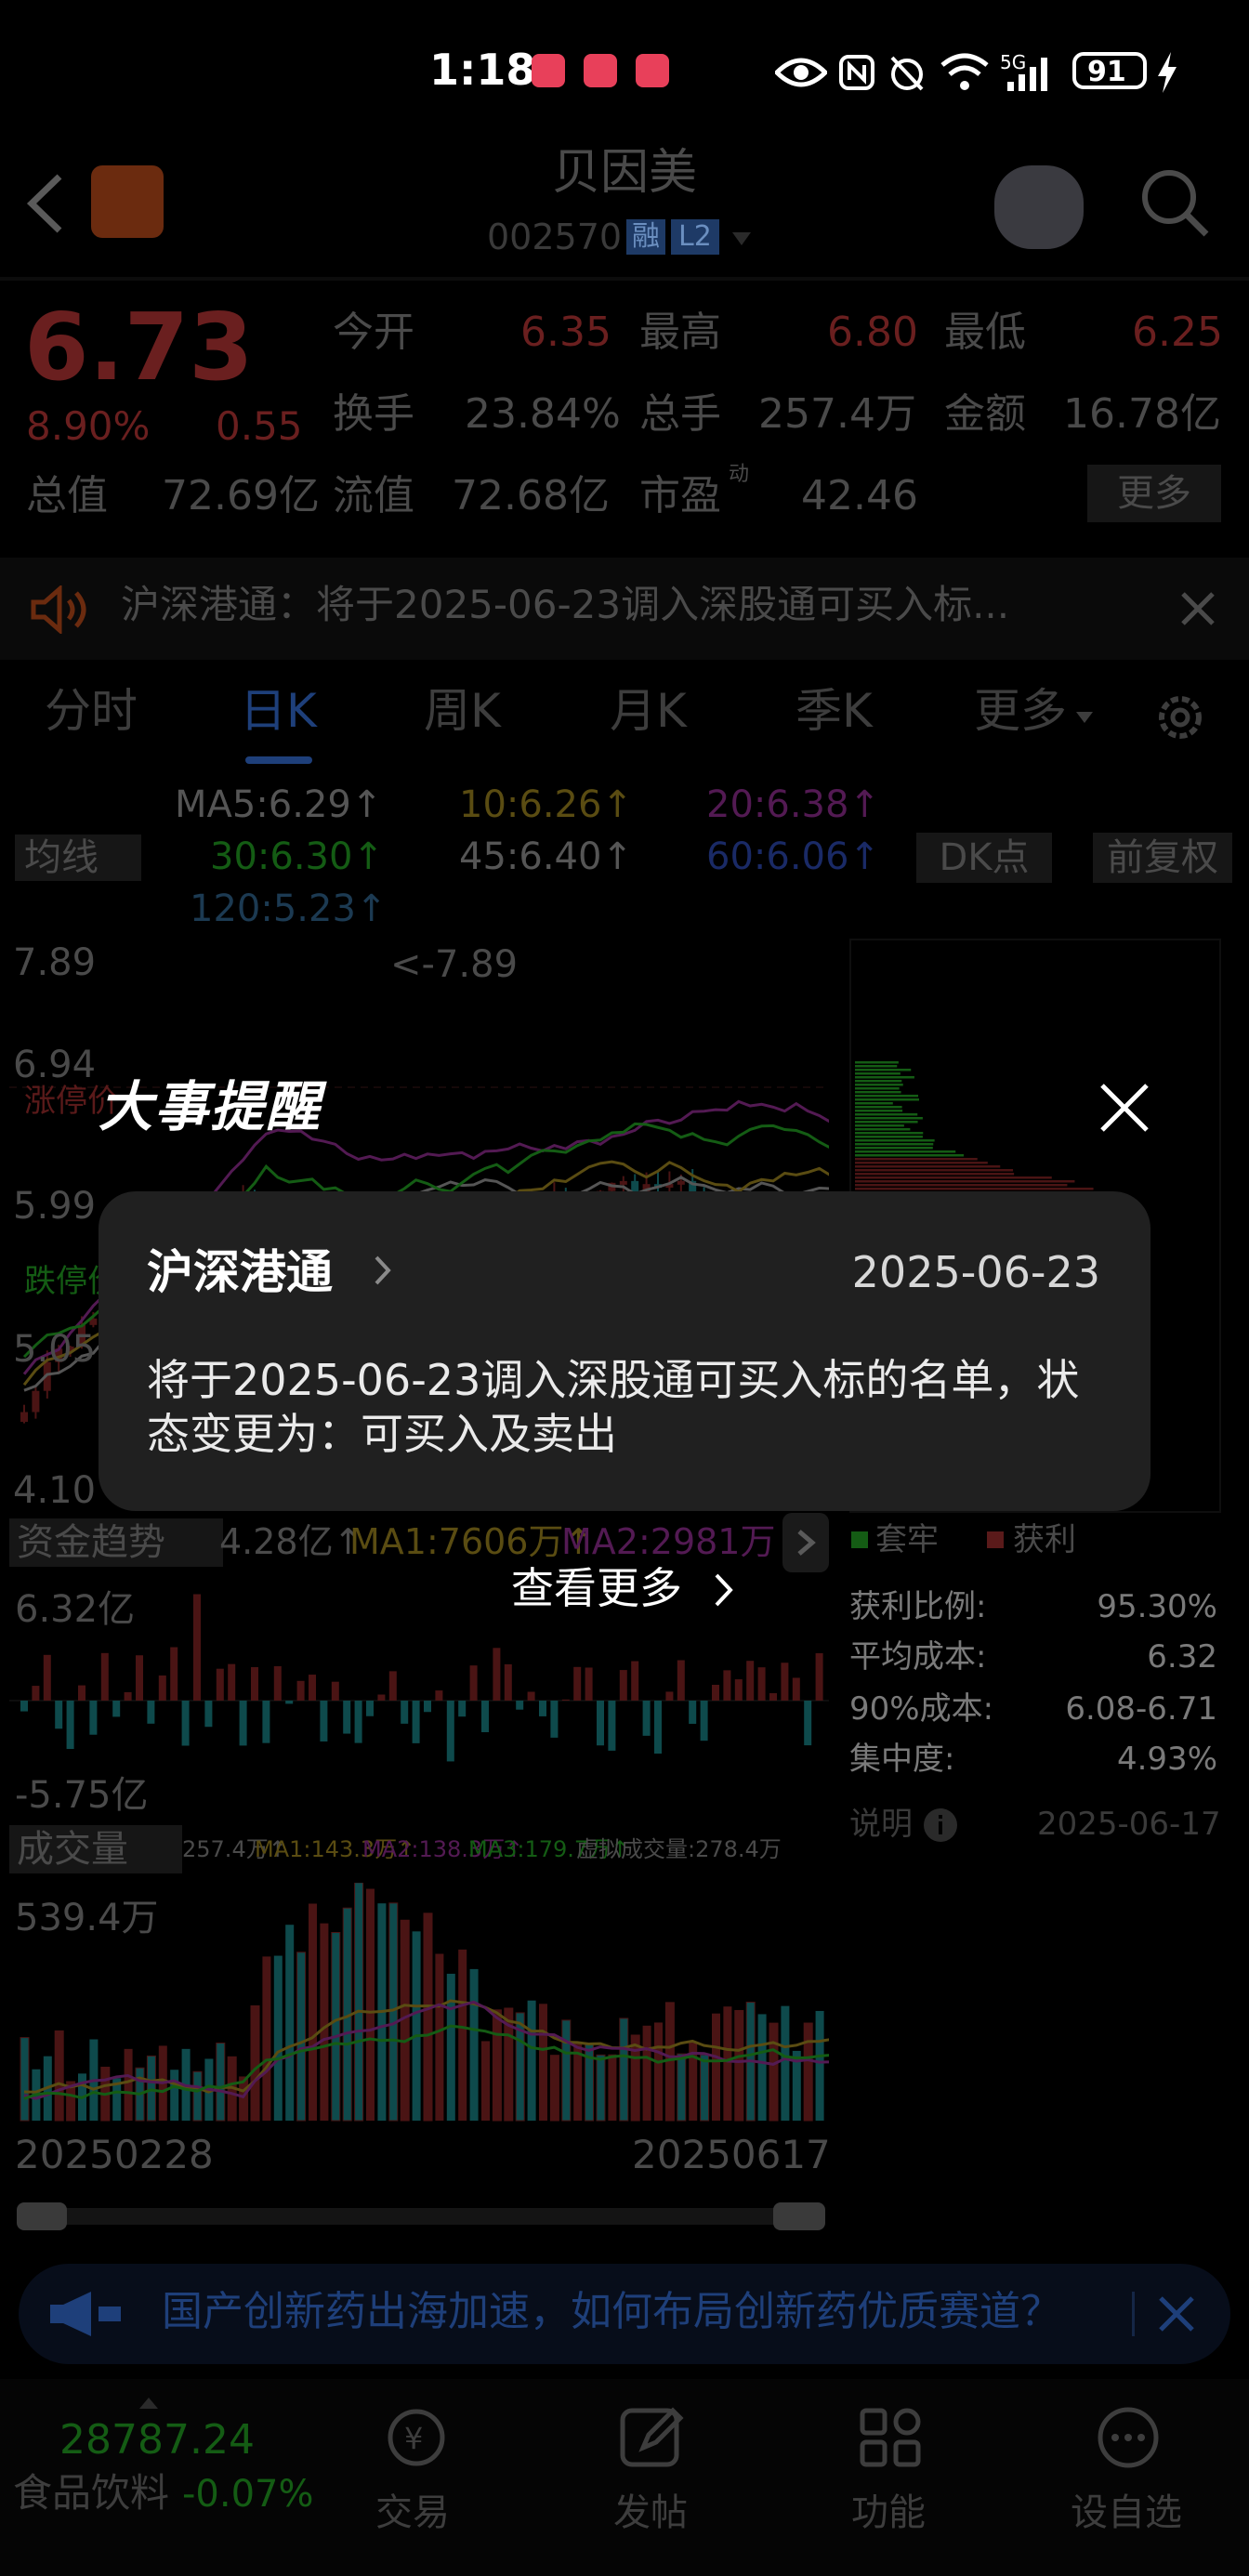 The height and width of the screenshot is (2576, 1249). I want to click on range-handle-left, so click(42, 2216).